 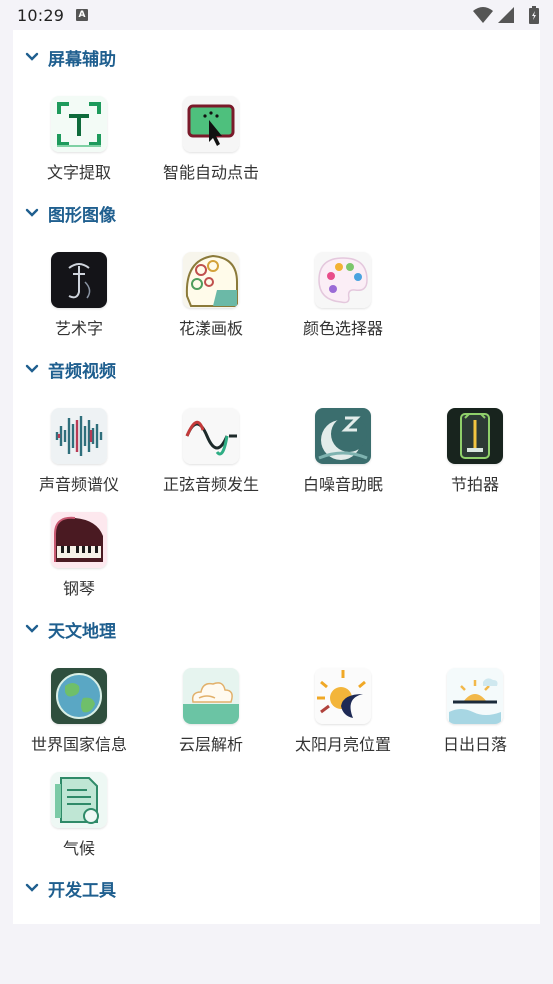 I want to click on auto-click-icon, so click(x=211, y=124).